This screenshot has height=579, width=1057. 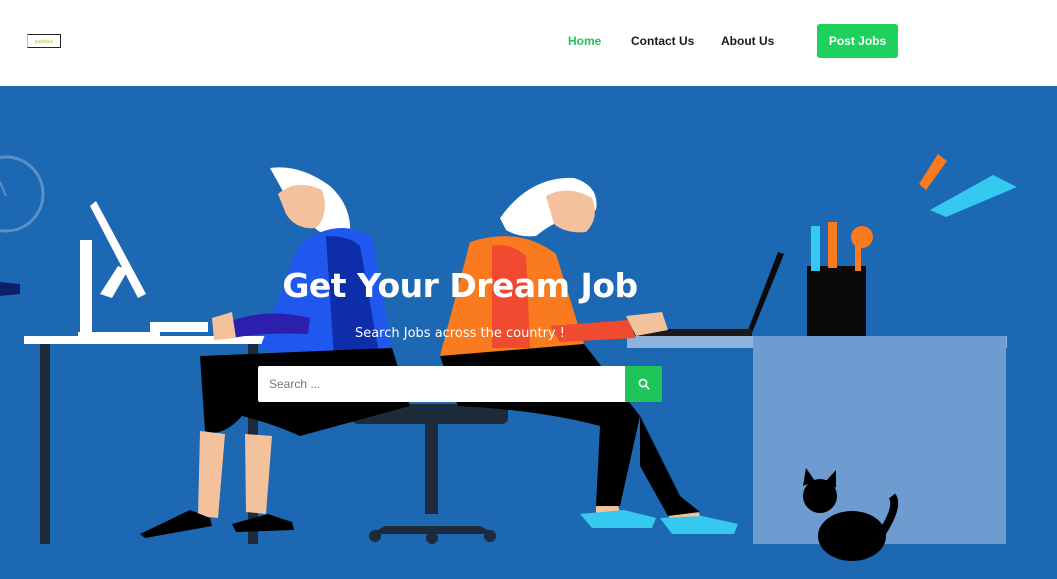 I want to click on hero-subtitle: Search Jobs across the country !, so click(x=460, y=333).